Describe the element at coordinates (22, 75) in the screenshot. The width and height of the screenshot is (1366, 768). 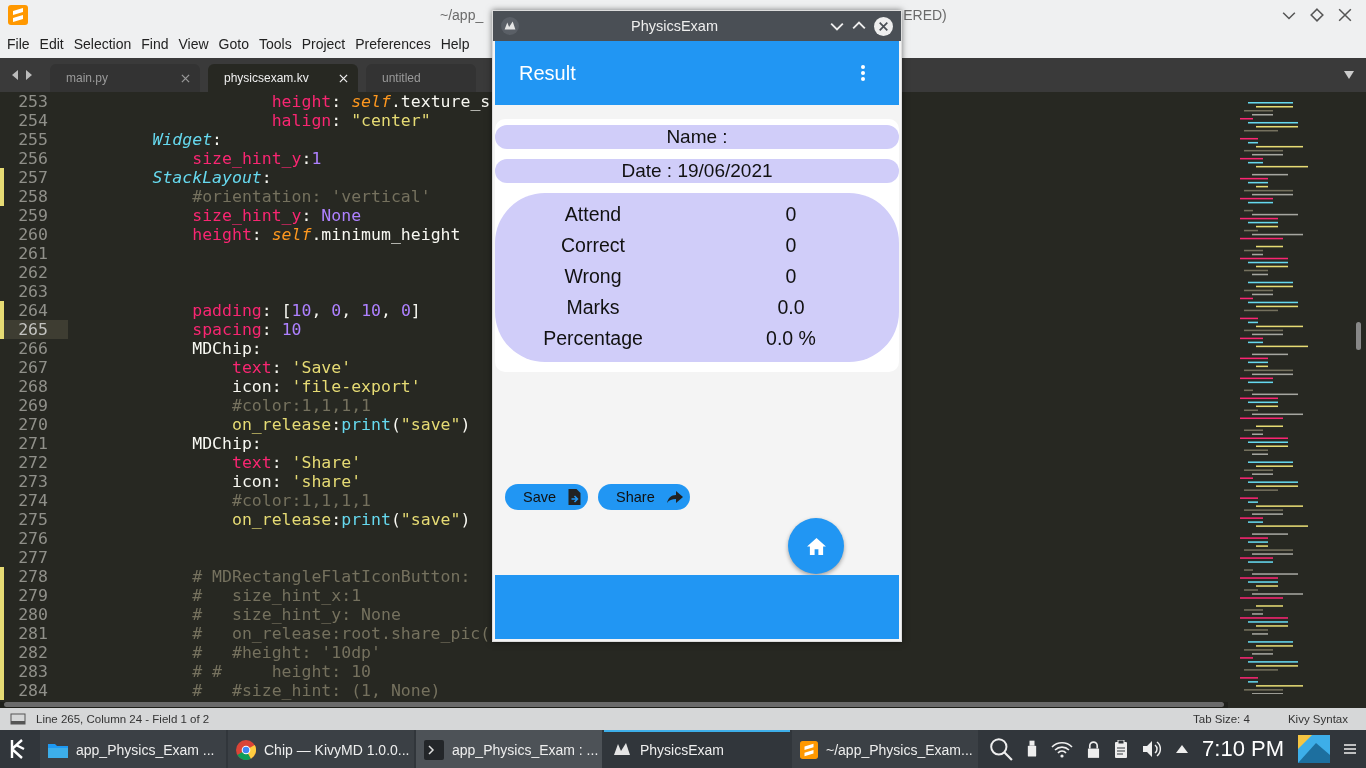
I see `tab-arrows-icon` at that location.